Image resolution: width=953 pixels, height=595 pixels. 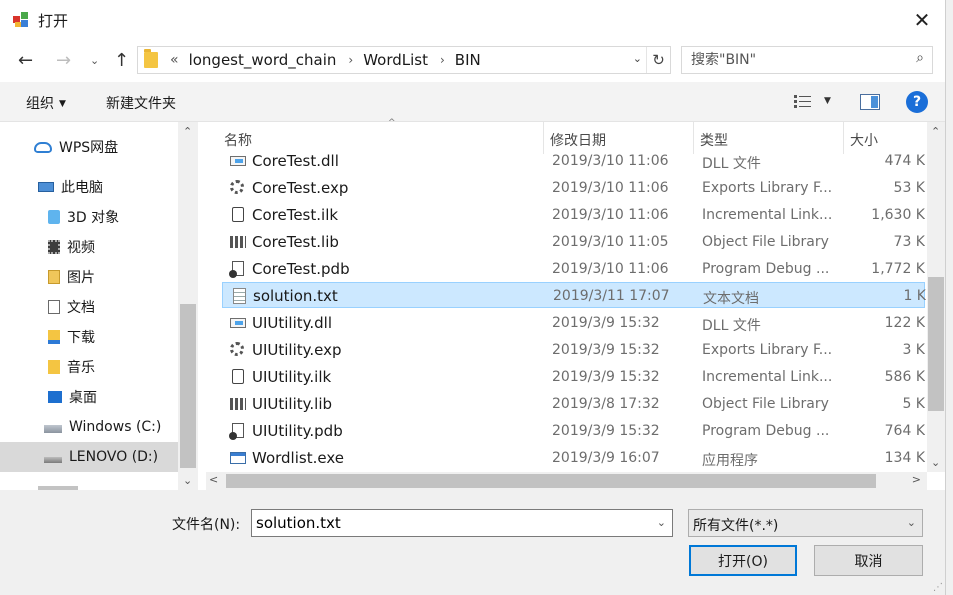 I want to click on nav-item-label: 桌面, so click(x=83, y=398).